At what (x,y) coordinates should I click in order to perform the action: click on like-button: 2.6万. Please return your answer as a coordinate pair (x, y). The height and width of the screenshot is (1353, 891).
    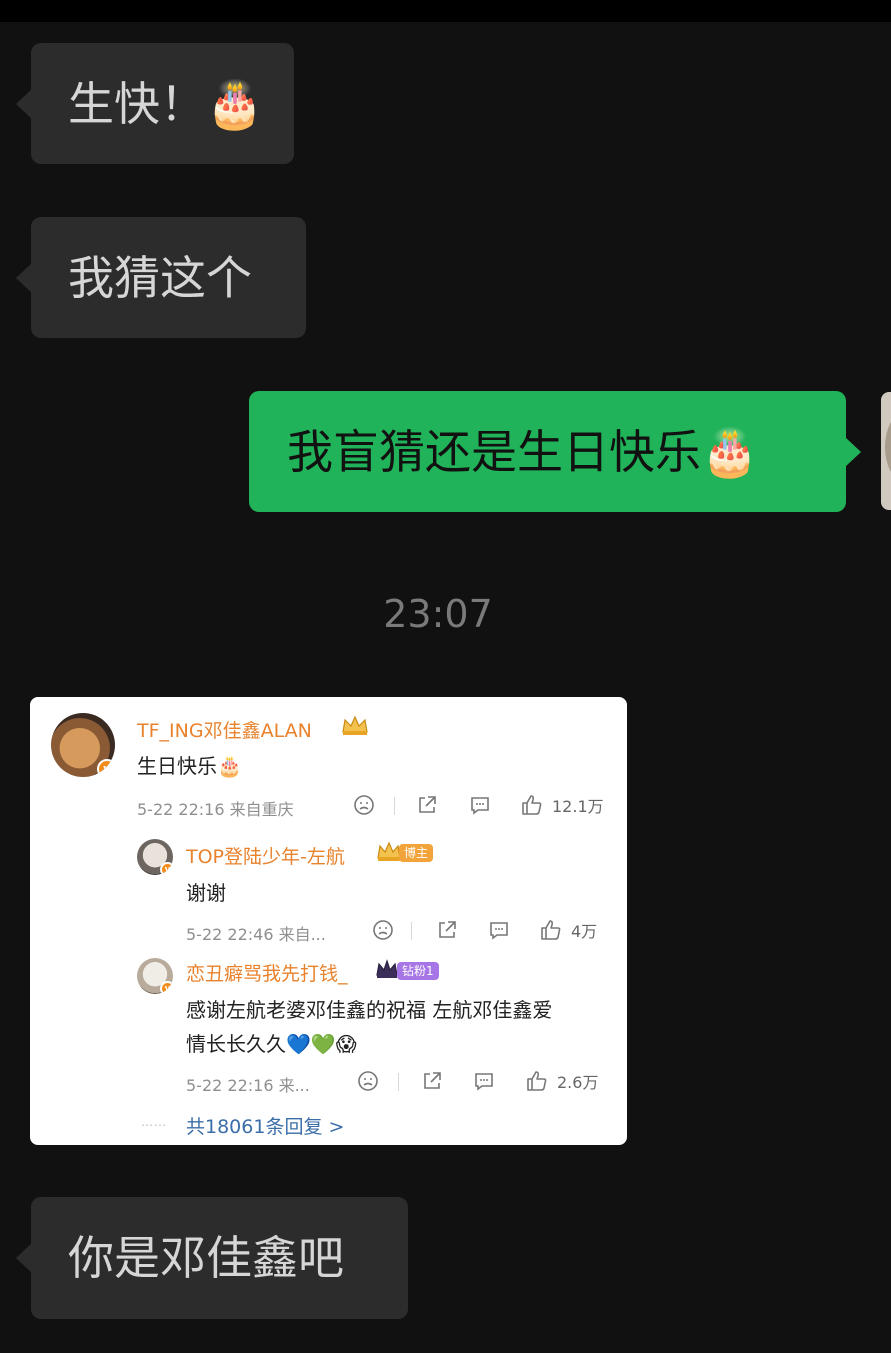
    Looking at the image, I should click on (561, 1081).